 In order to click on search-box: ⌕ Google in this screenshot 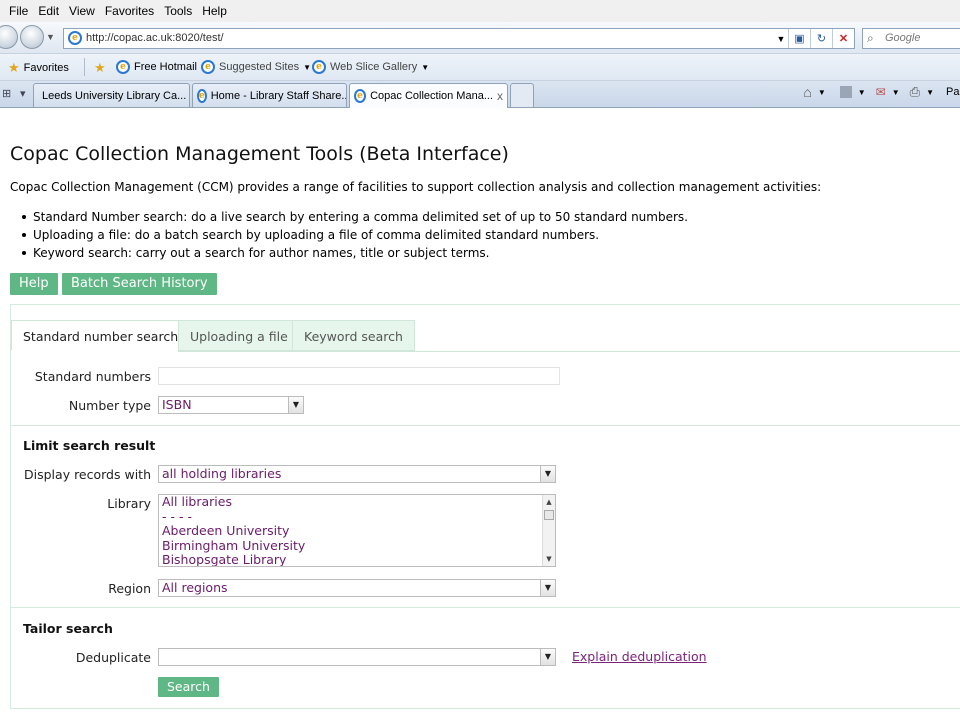, I will do `click(911, 38)`.